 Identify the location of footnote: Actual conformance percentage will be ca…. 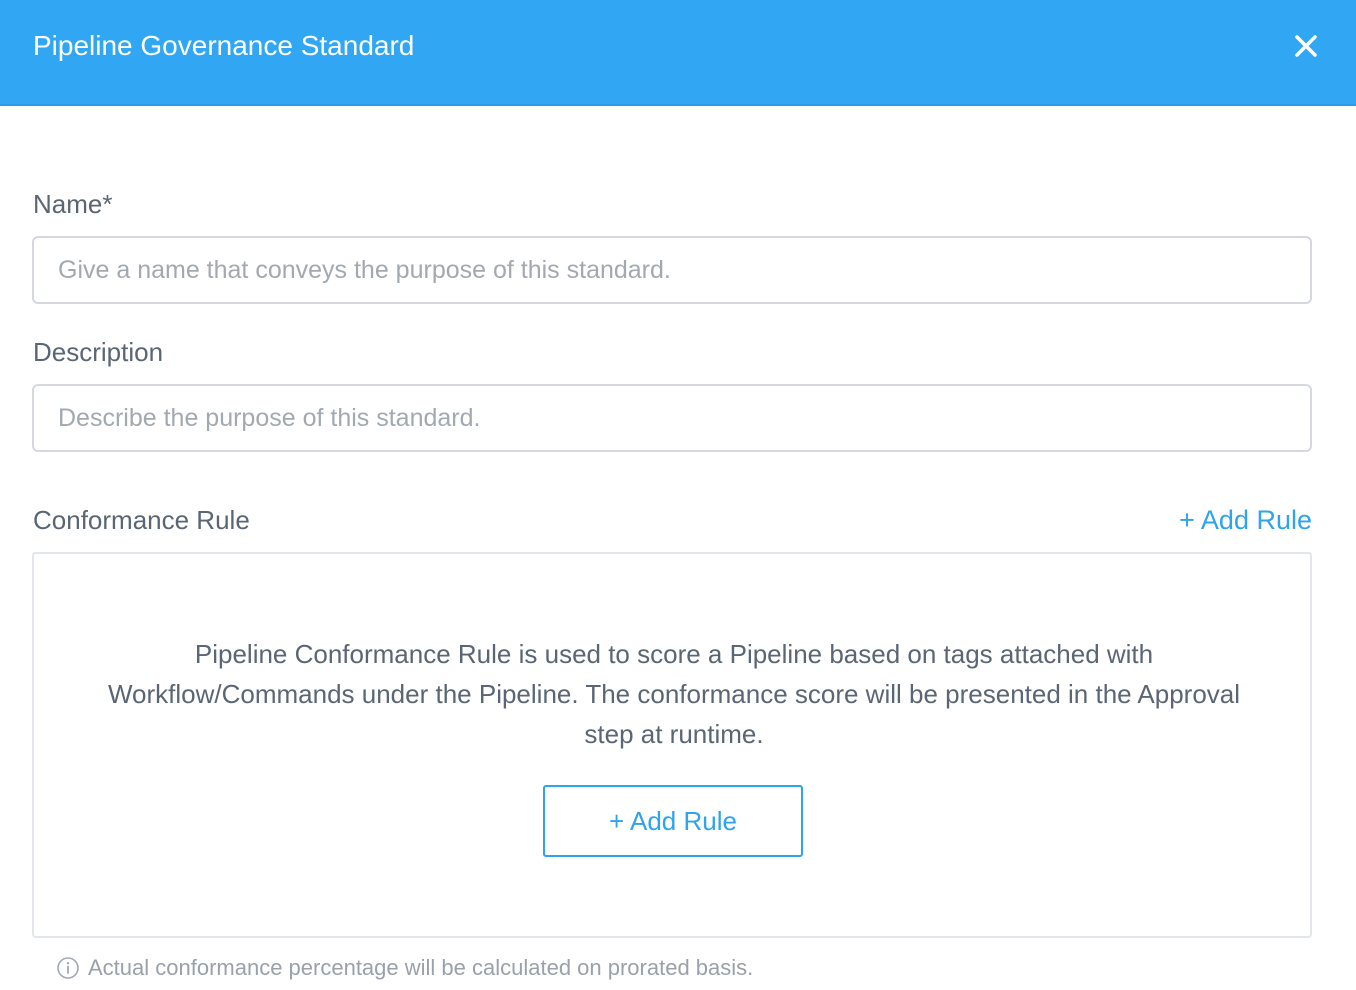
(404, 968).